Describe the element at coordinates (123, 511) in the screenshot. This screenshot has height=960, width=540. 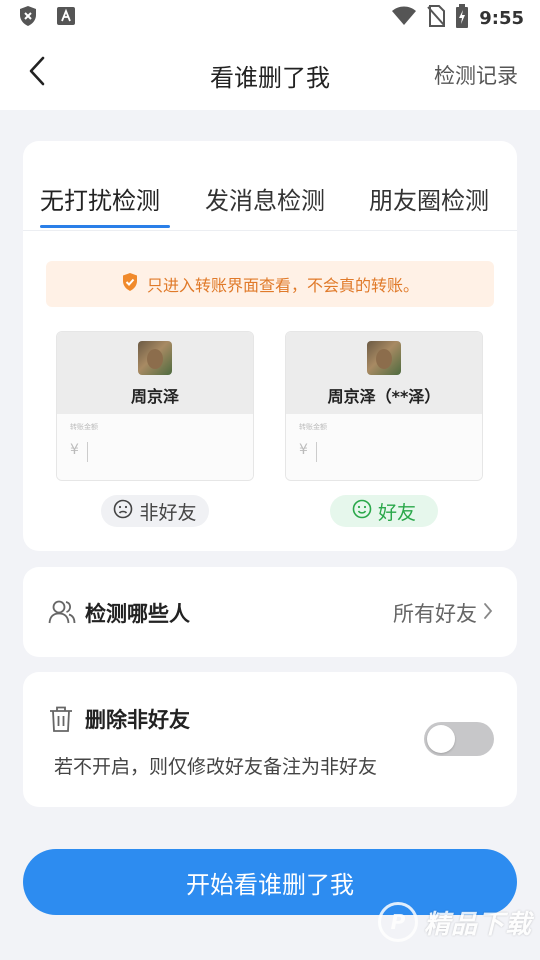
I see `sad-face-icon` at that location.